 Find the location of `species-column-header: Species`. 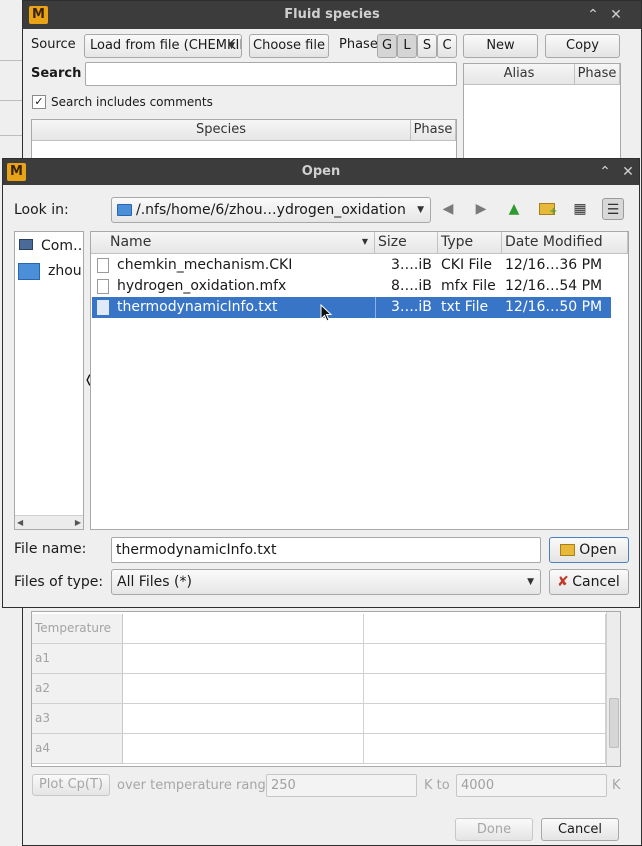

species-column-header: Species is located at coordinates (221, 130).